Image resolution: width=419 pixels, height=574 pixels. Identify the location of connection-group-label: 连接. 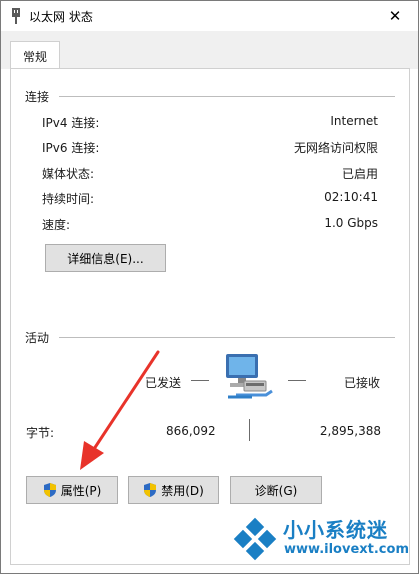
(37, 97).